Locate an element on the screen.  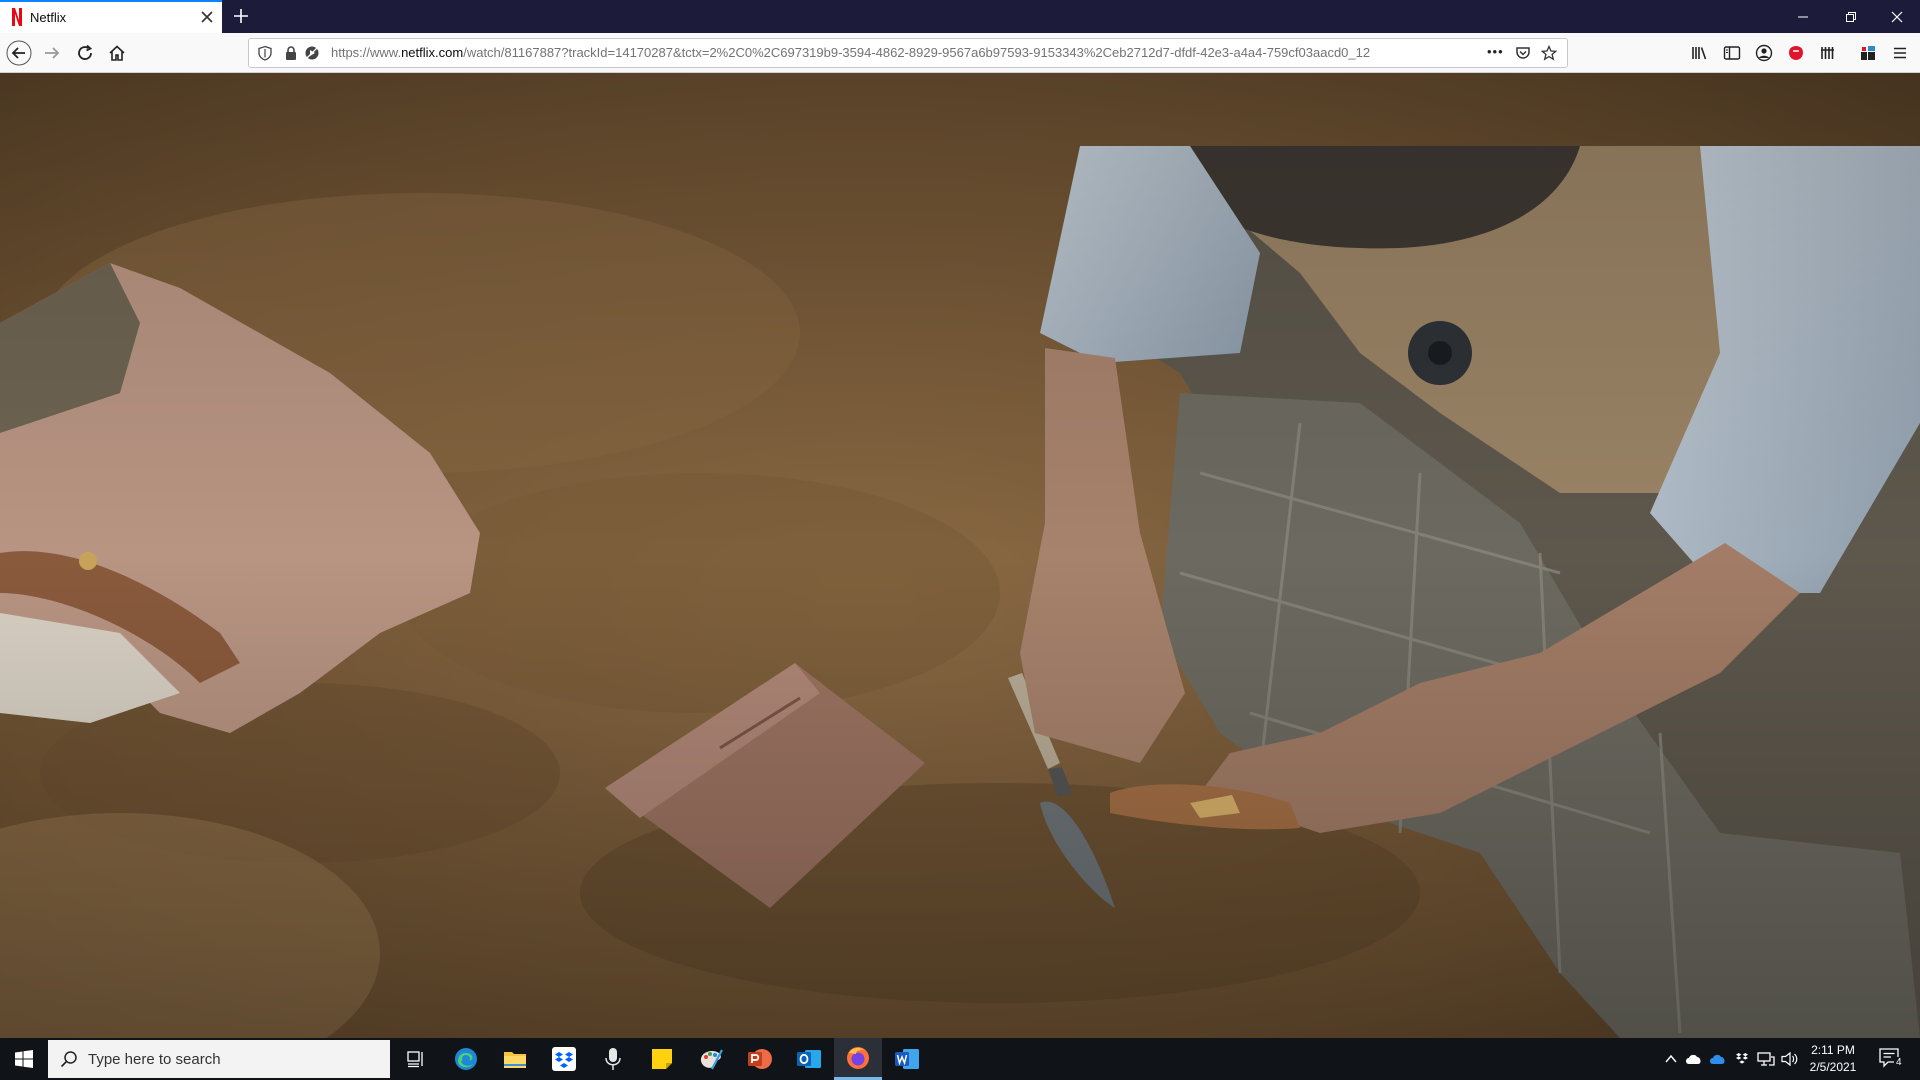
edge-browser-icon is located at coordinates (466, 1059).